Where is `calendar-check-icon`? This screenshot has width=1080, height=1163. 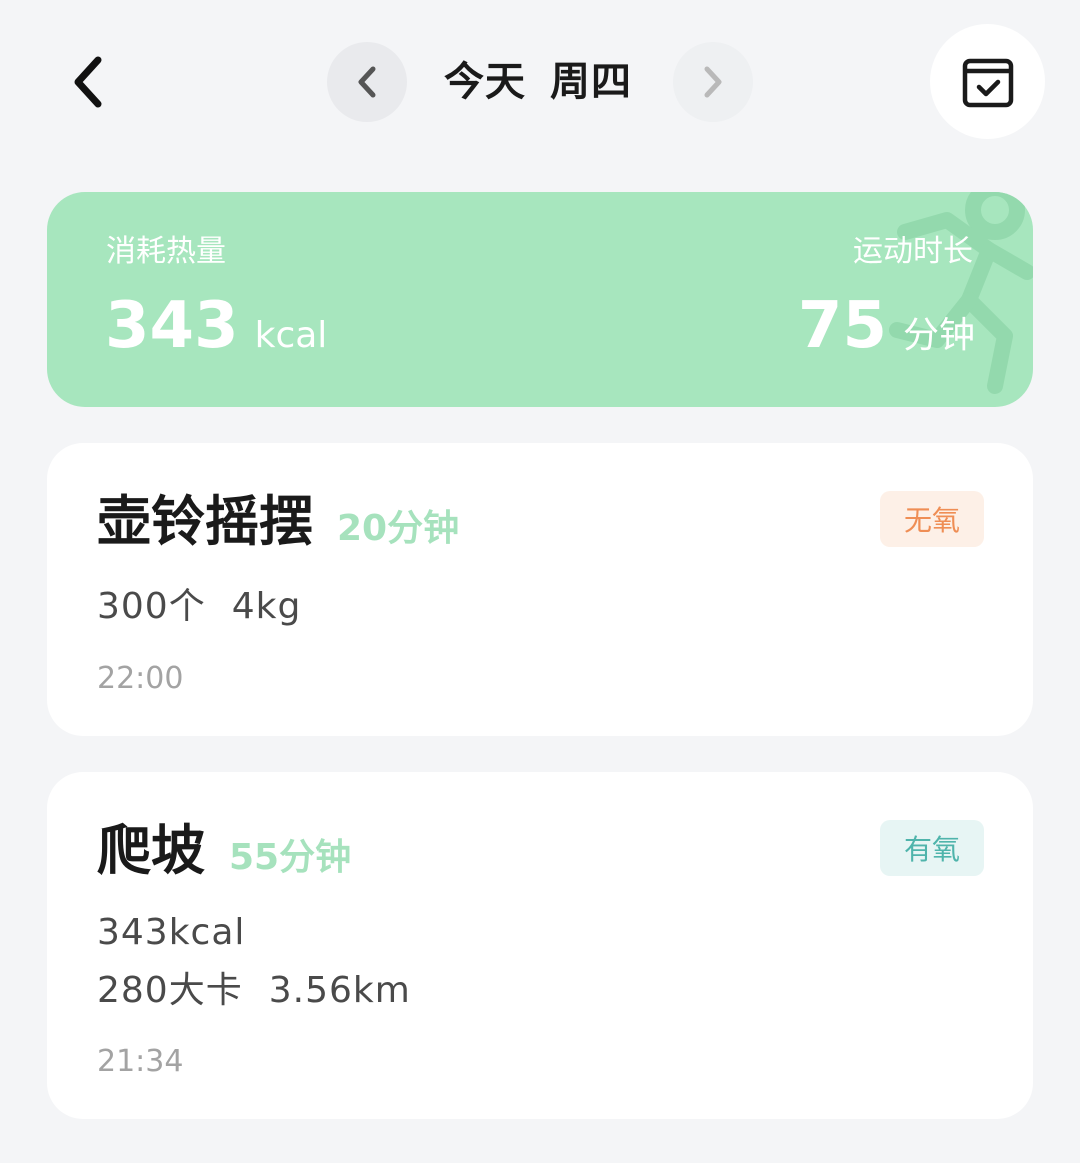 calendar-check-icon is located at coordinates (987, 82).